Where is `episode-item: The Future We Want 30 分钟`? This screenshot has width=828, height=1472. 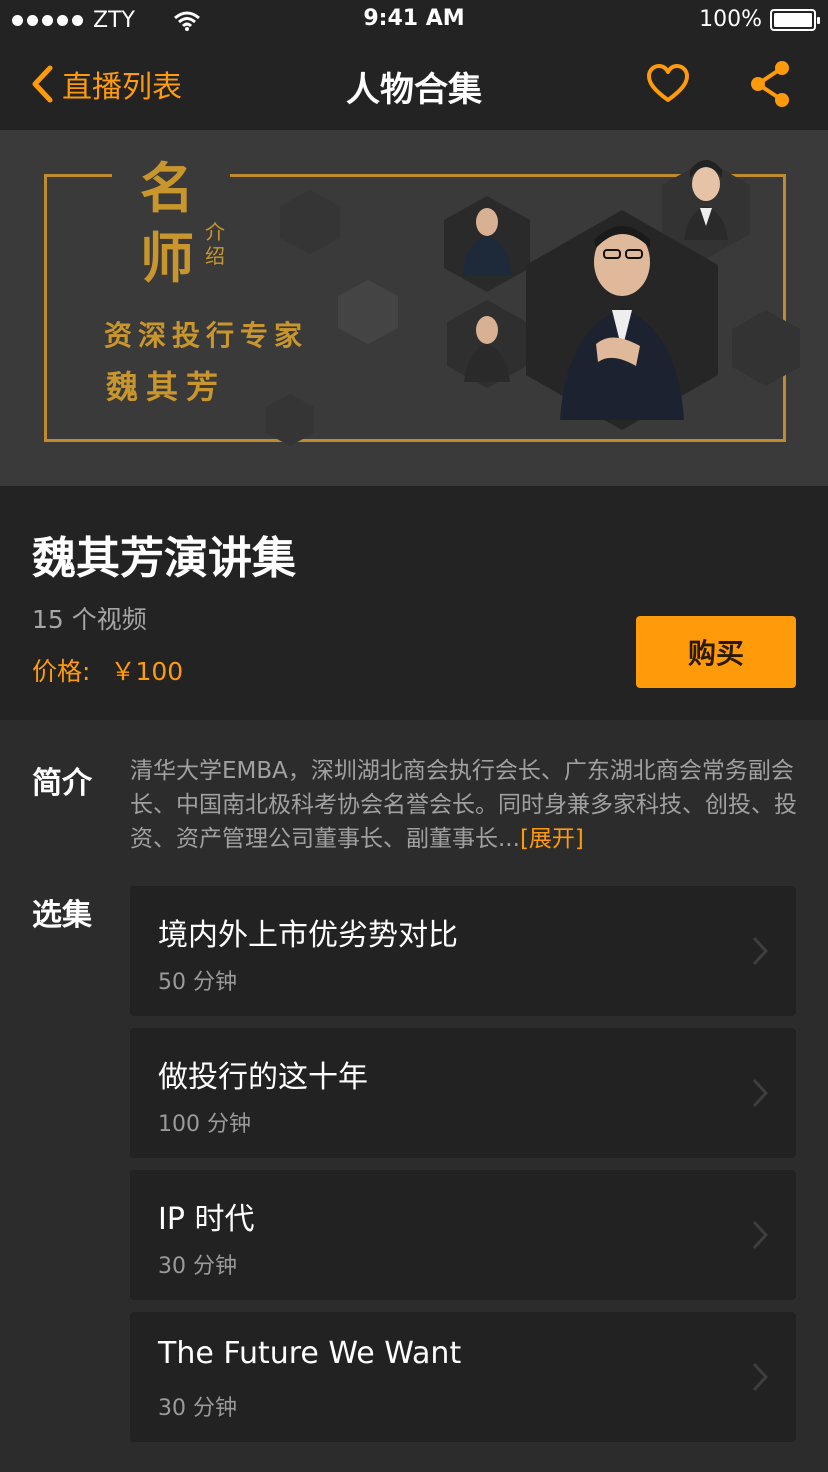 episode-item: The Future We Want 30 分钟 is located at coordinates (463, 1377).